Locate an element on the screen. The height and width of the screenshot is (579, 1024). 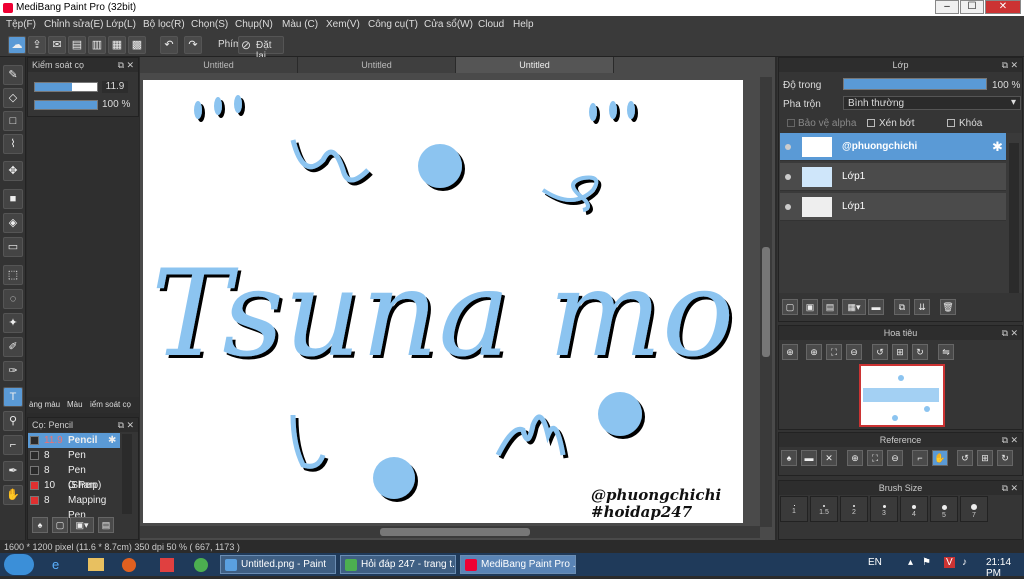
network-icon: ▴ is located at coordinates (910, 562).